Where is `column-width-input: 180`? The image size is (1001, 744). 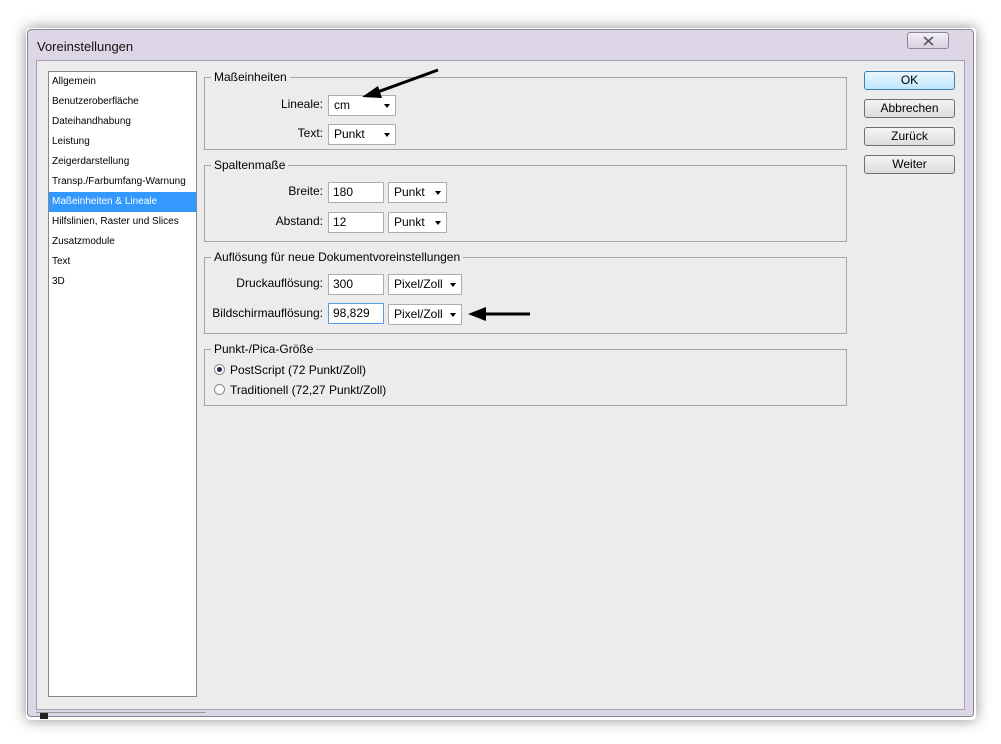 column-width-input: 180 is located at coordinates (356, 192).